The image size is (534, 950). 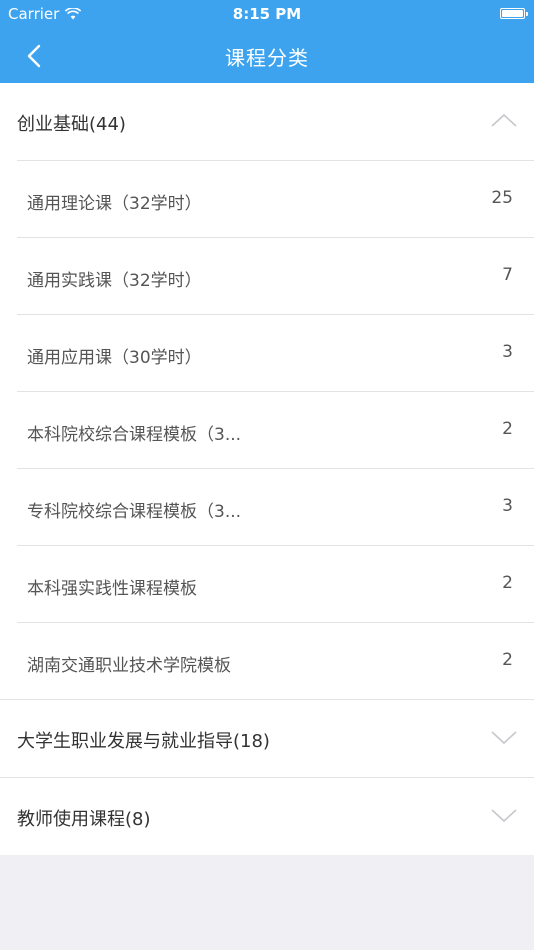 I want to click on subcategory-row: 通用实践课（32学时） 7, so click(x=275, y=275).